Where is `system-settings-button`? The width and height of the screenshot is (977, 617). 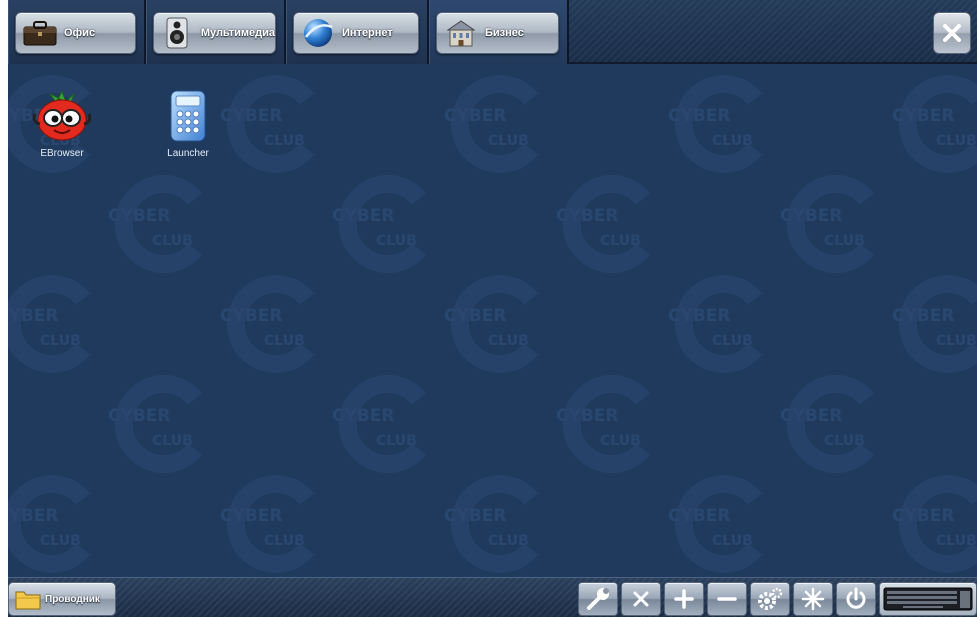 system-settings-button is located at coordinates (770, 599).